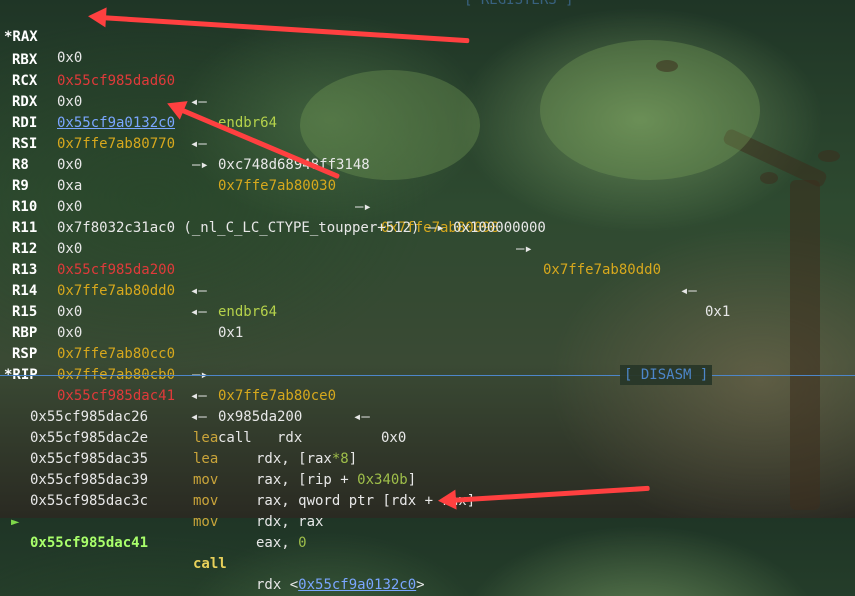 Image resolution: width=855 pixels, height=596 pixels. I want to click on instruction-operands: rdx <0x55cf9a0132c0>, so click(340, 585).